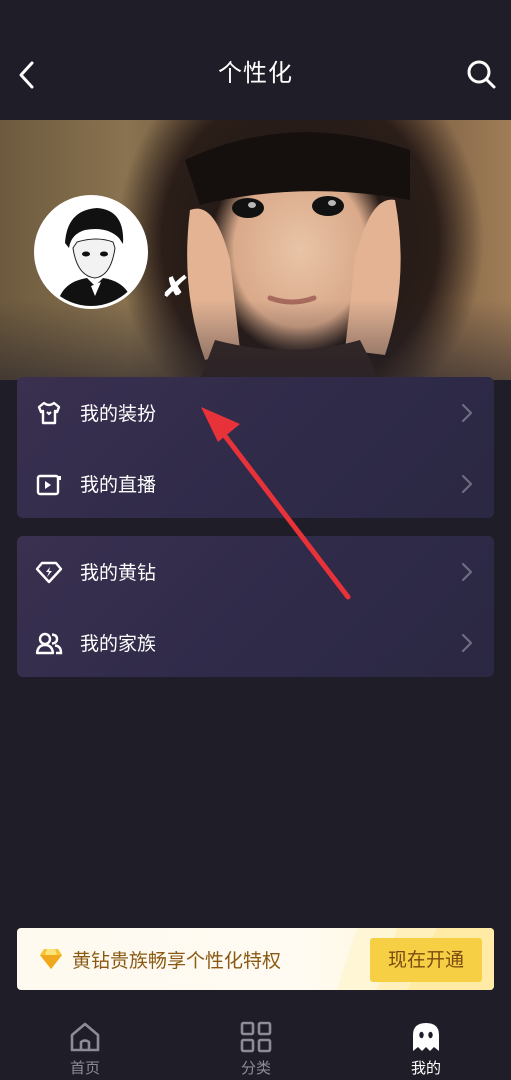 The image size is (511, 1080). Describe the element at coordinates (255, 571) in the screenshot. I see `menu-item-my-yellow-diamond: 我的黄钻` at that location.